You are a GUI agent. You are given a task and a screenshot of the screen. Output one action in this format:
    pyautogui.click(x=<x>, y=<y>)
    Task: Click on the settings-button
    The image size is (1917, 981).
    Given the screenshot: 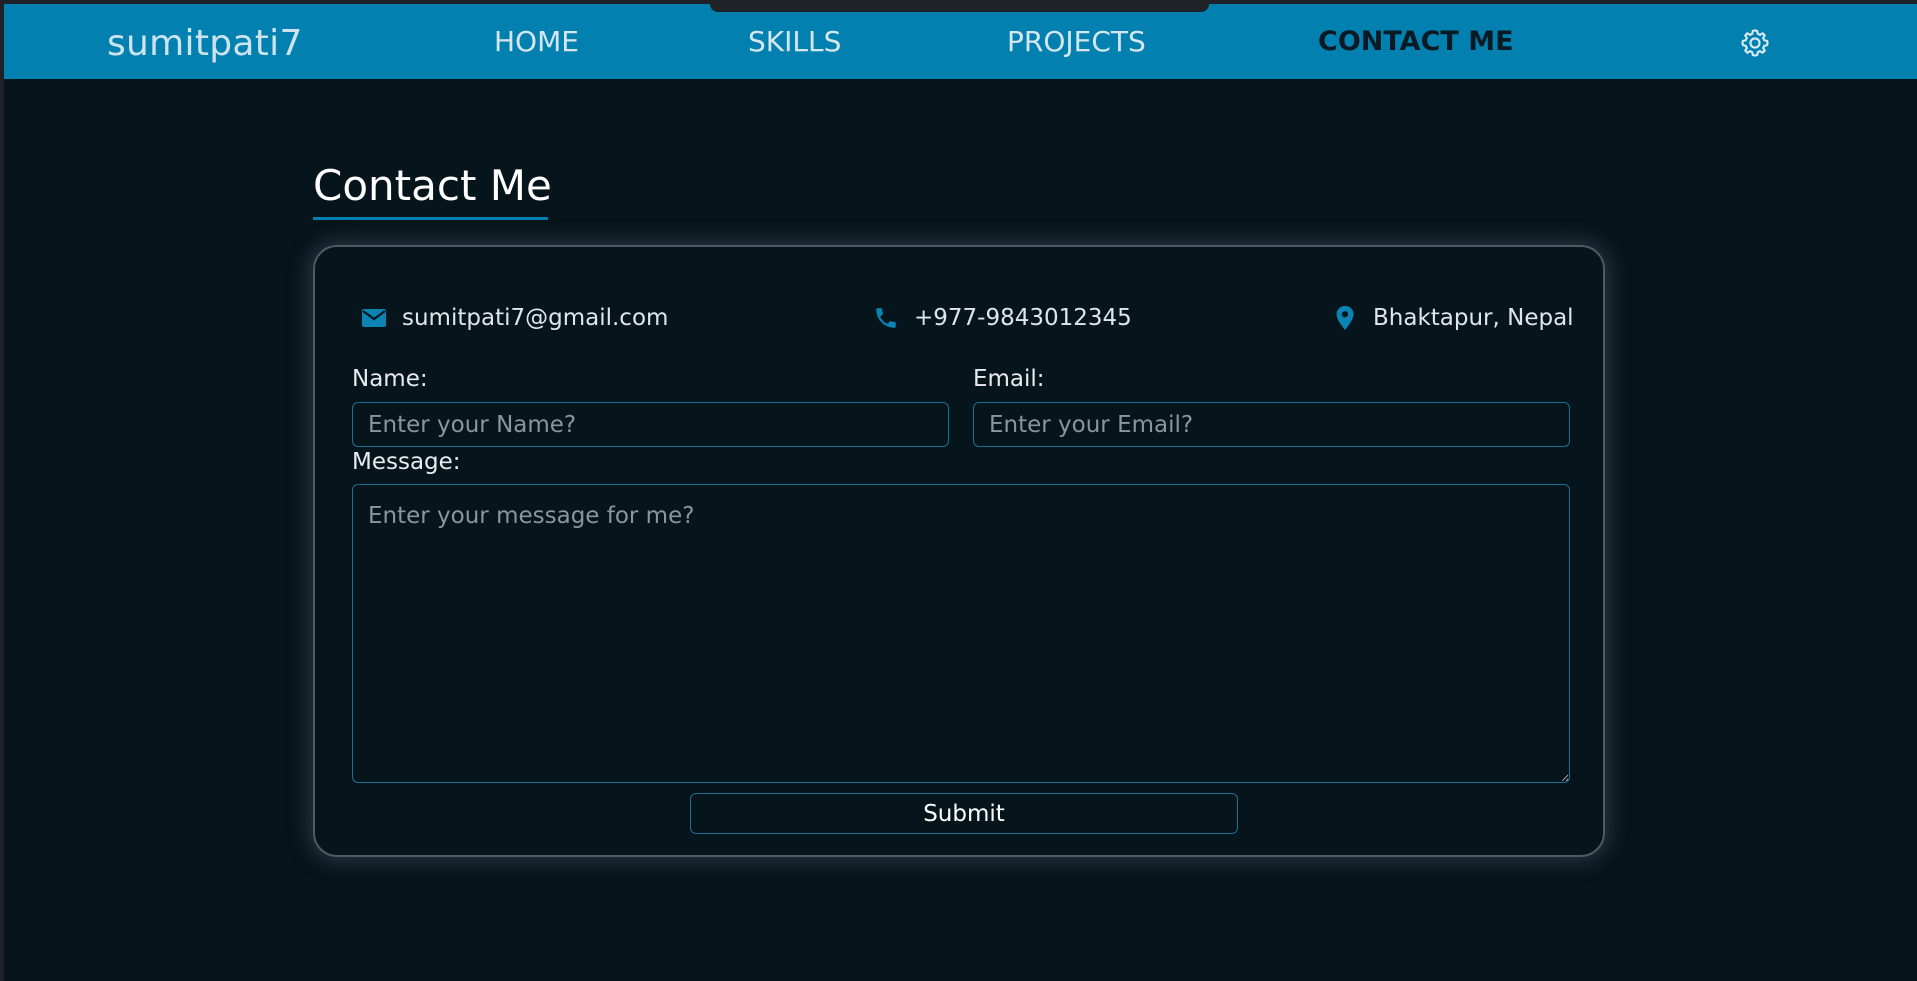 What is the action you would take?
    pyautogui.click(x=1755, y=43)
    